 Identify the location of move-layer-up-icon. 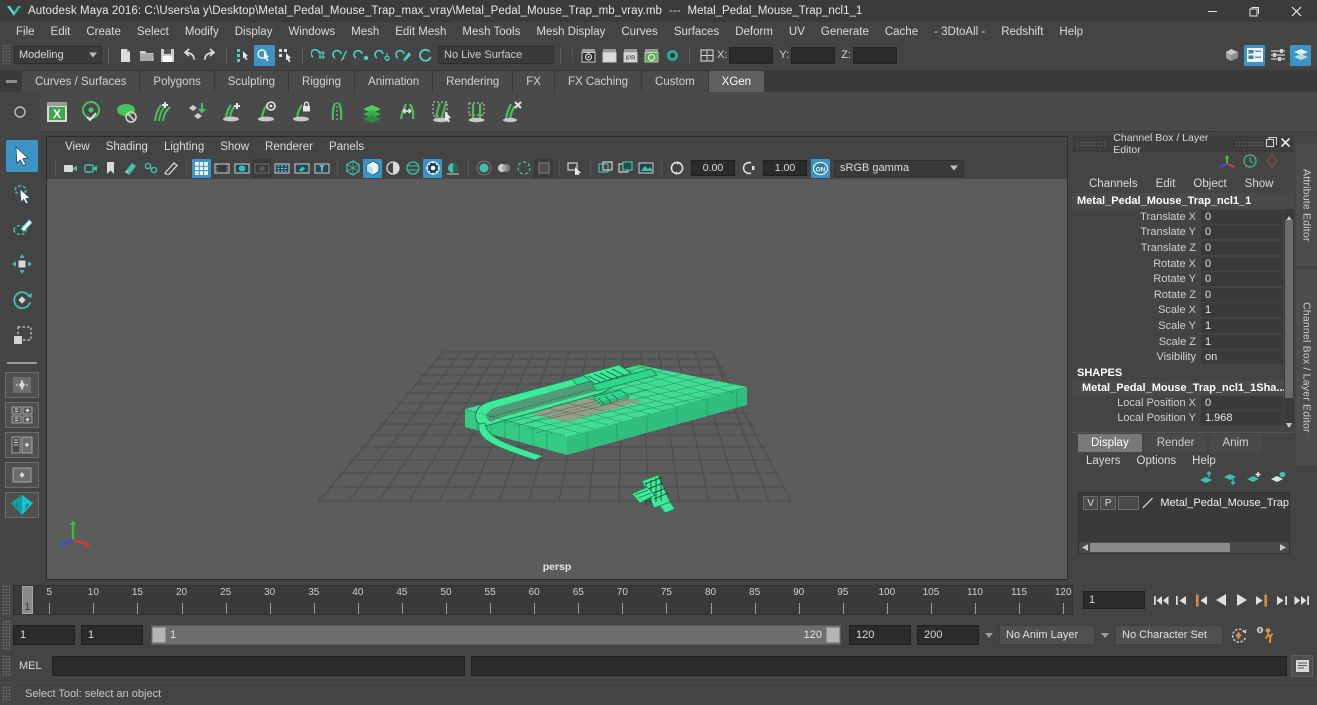
(1206, 480).